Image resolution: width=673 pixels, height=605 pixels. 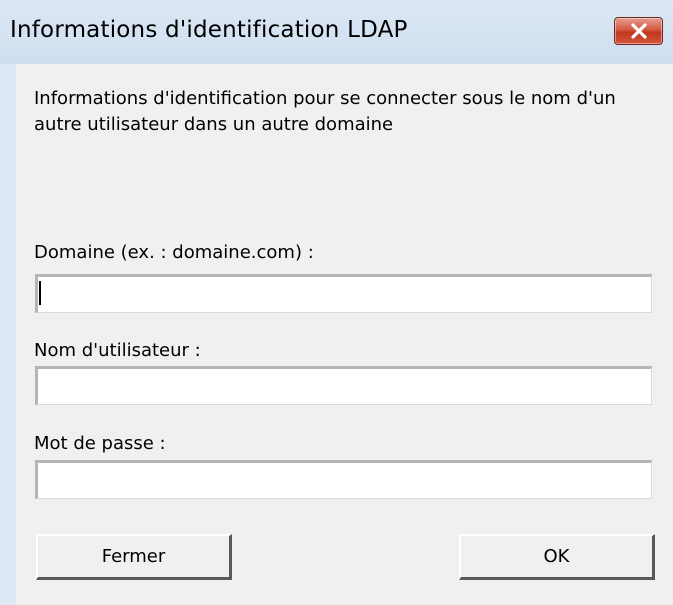 I want to click on close-button, so click(x=638, y=31).